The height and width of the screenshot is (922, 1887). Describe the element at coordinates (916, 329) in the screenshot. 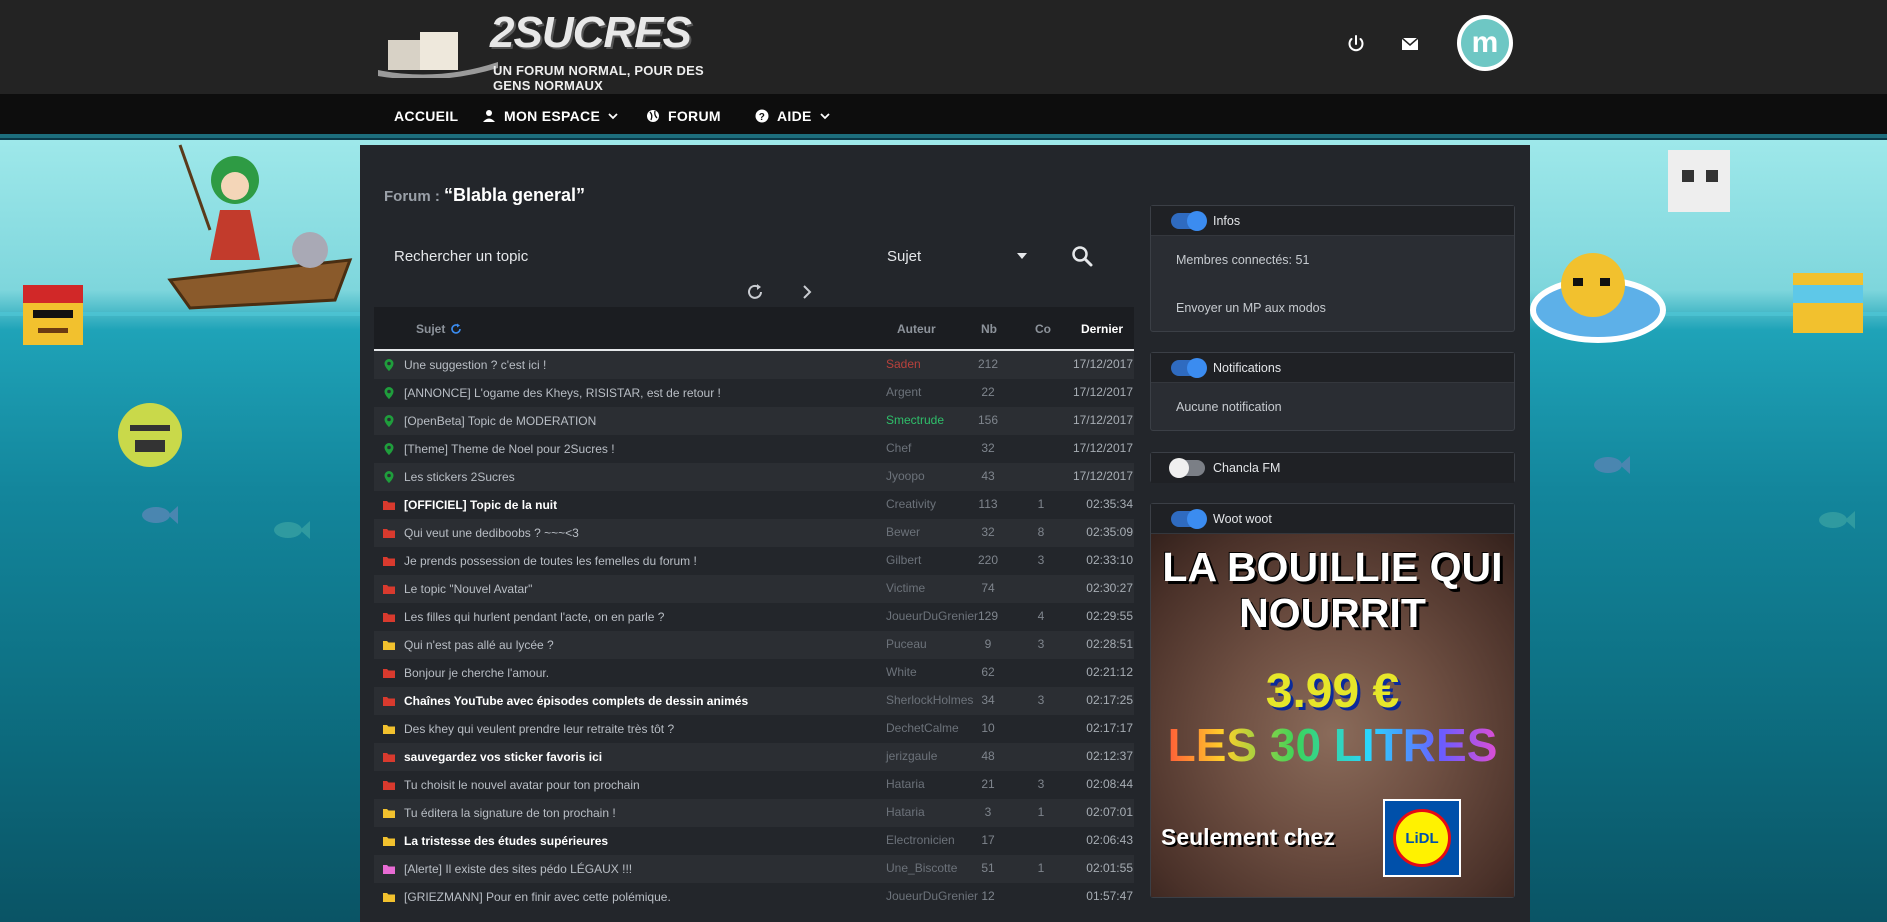

I see `col-author: Auteur` at that location.